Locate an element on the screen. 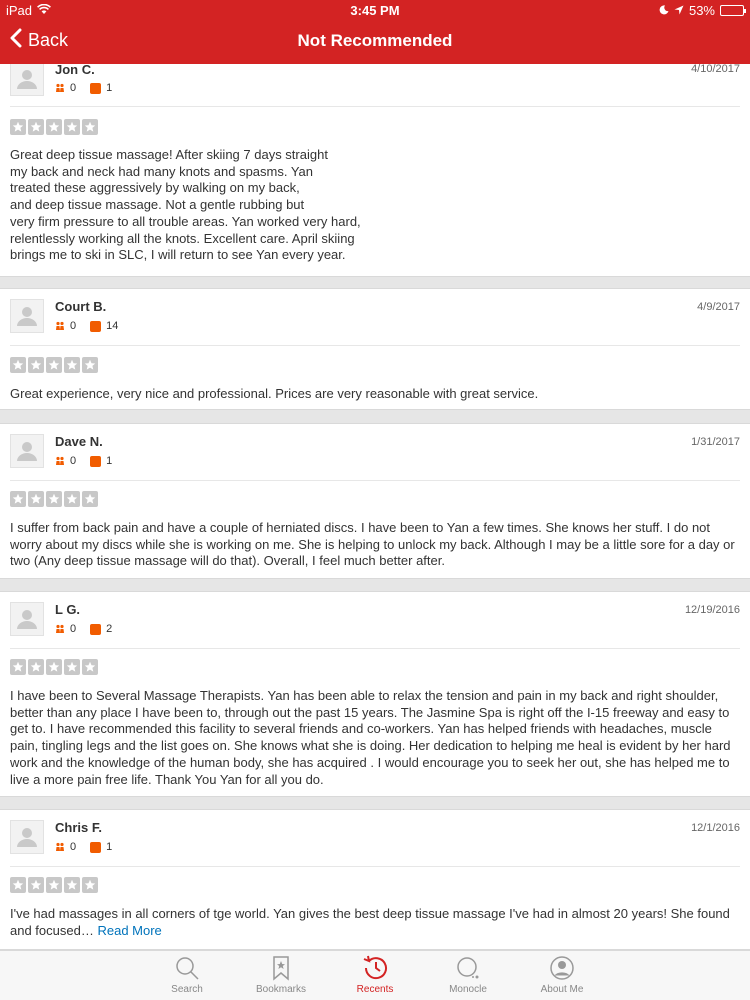  battery-icon is located at coordinates (733, 10).